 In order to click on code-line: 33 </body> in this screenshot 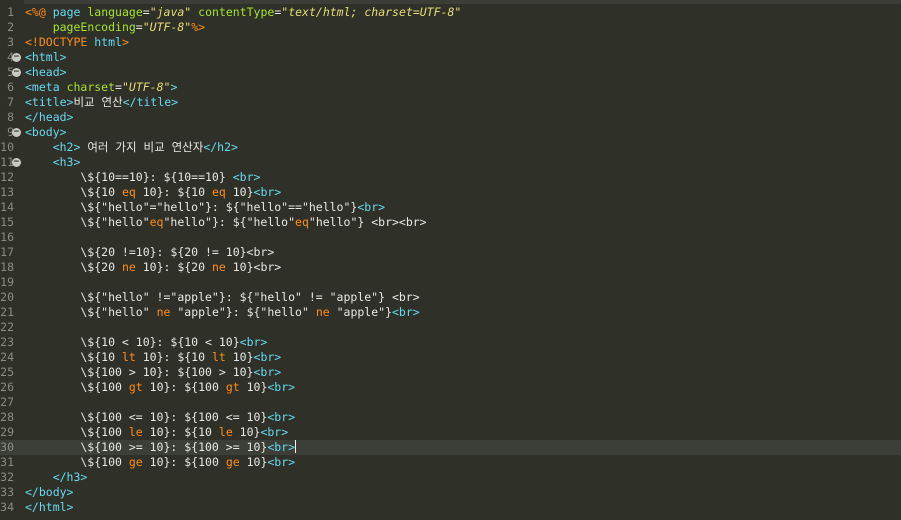, I will do `click(450, 492)`.